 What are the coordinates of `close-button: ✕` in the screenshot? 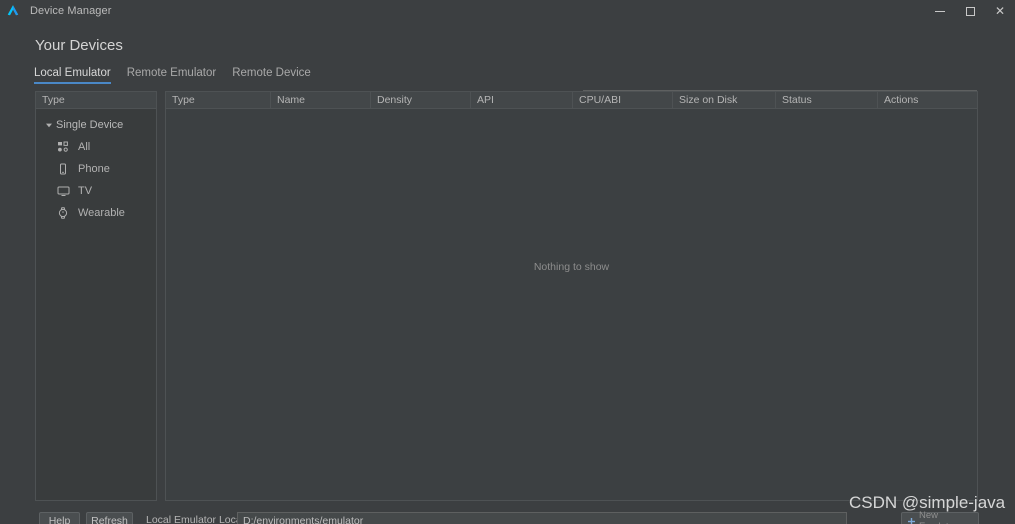 It's located at (1000, 11).